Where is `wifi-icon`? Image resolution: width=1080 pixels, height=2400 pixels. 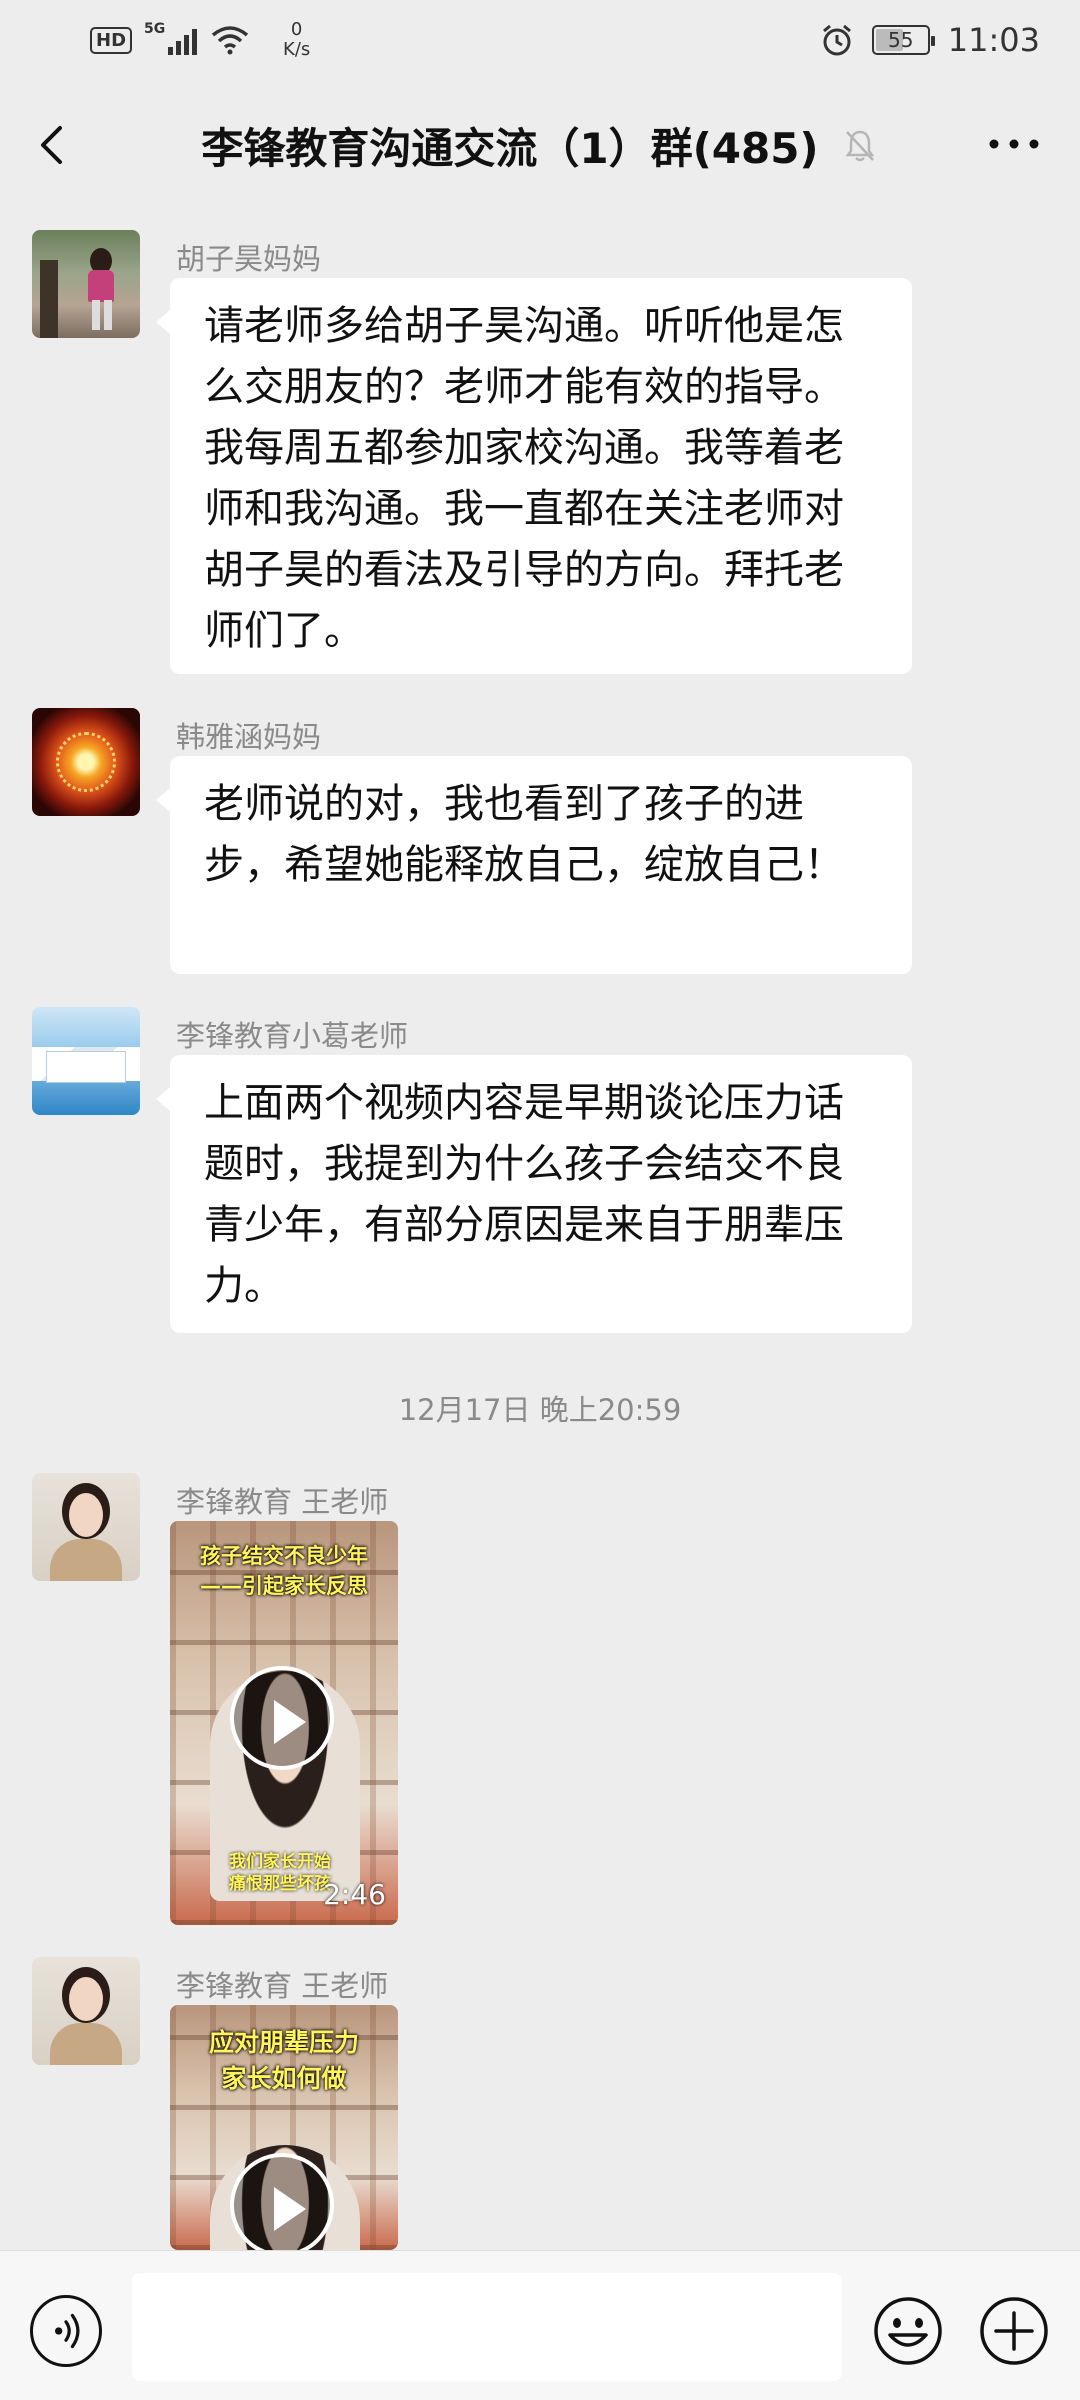
wifi-icon is located at coordinates (230, 40).